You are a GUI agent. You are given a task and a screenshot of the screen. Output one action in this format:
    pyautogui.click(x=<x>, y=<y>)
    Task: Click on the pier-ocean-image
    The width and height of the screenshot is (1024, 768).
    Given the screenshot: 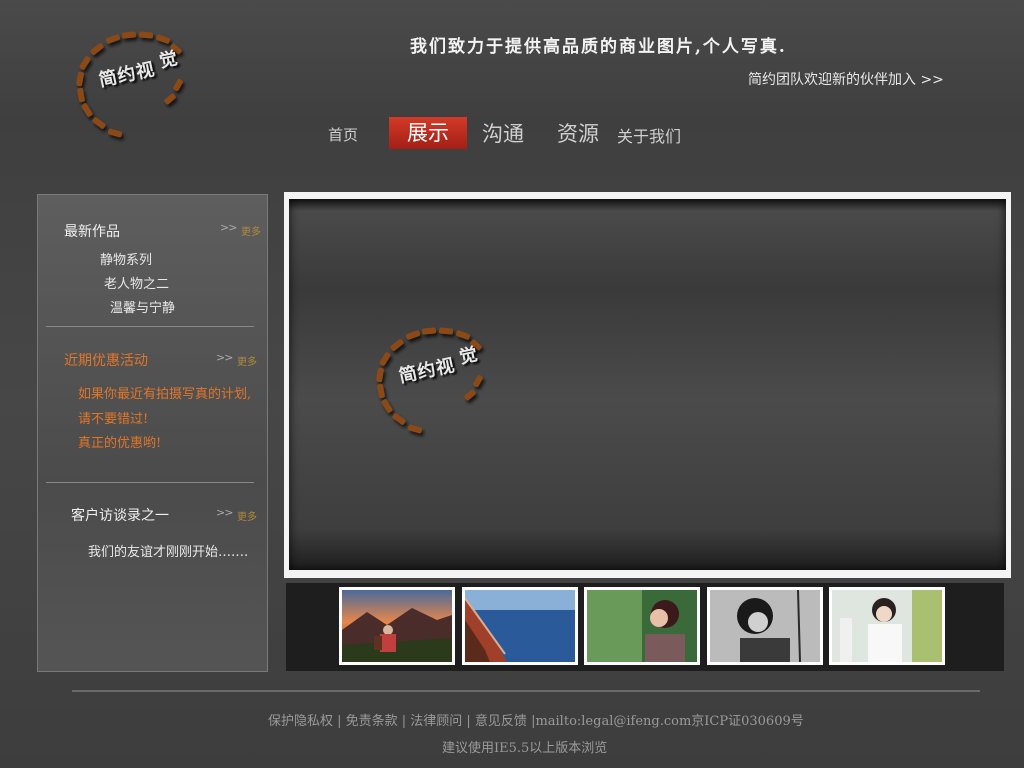 What is the action you would take?
    pyautogui.click(x=520, y=626)
    